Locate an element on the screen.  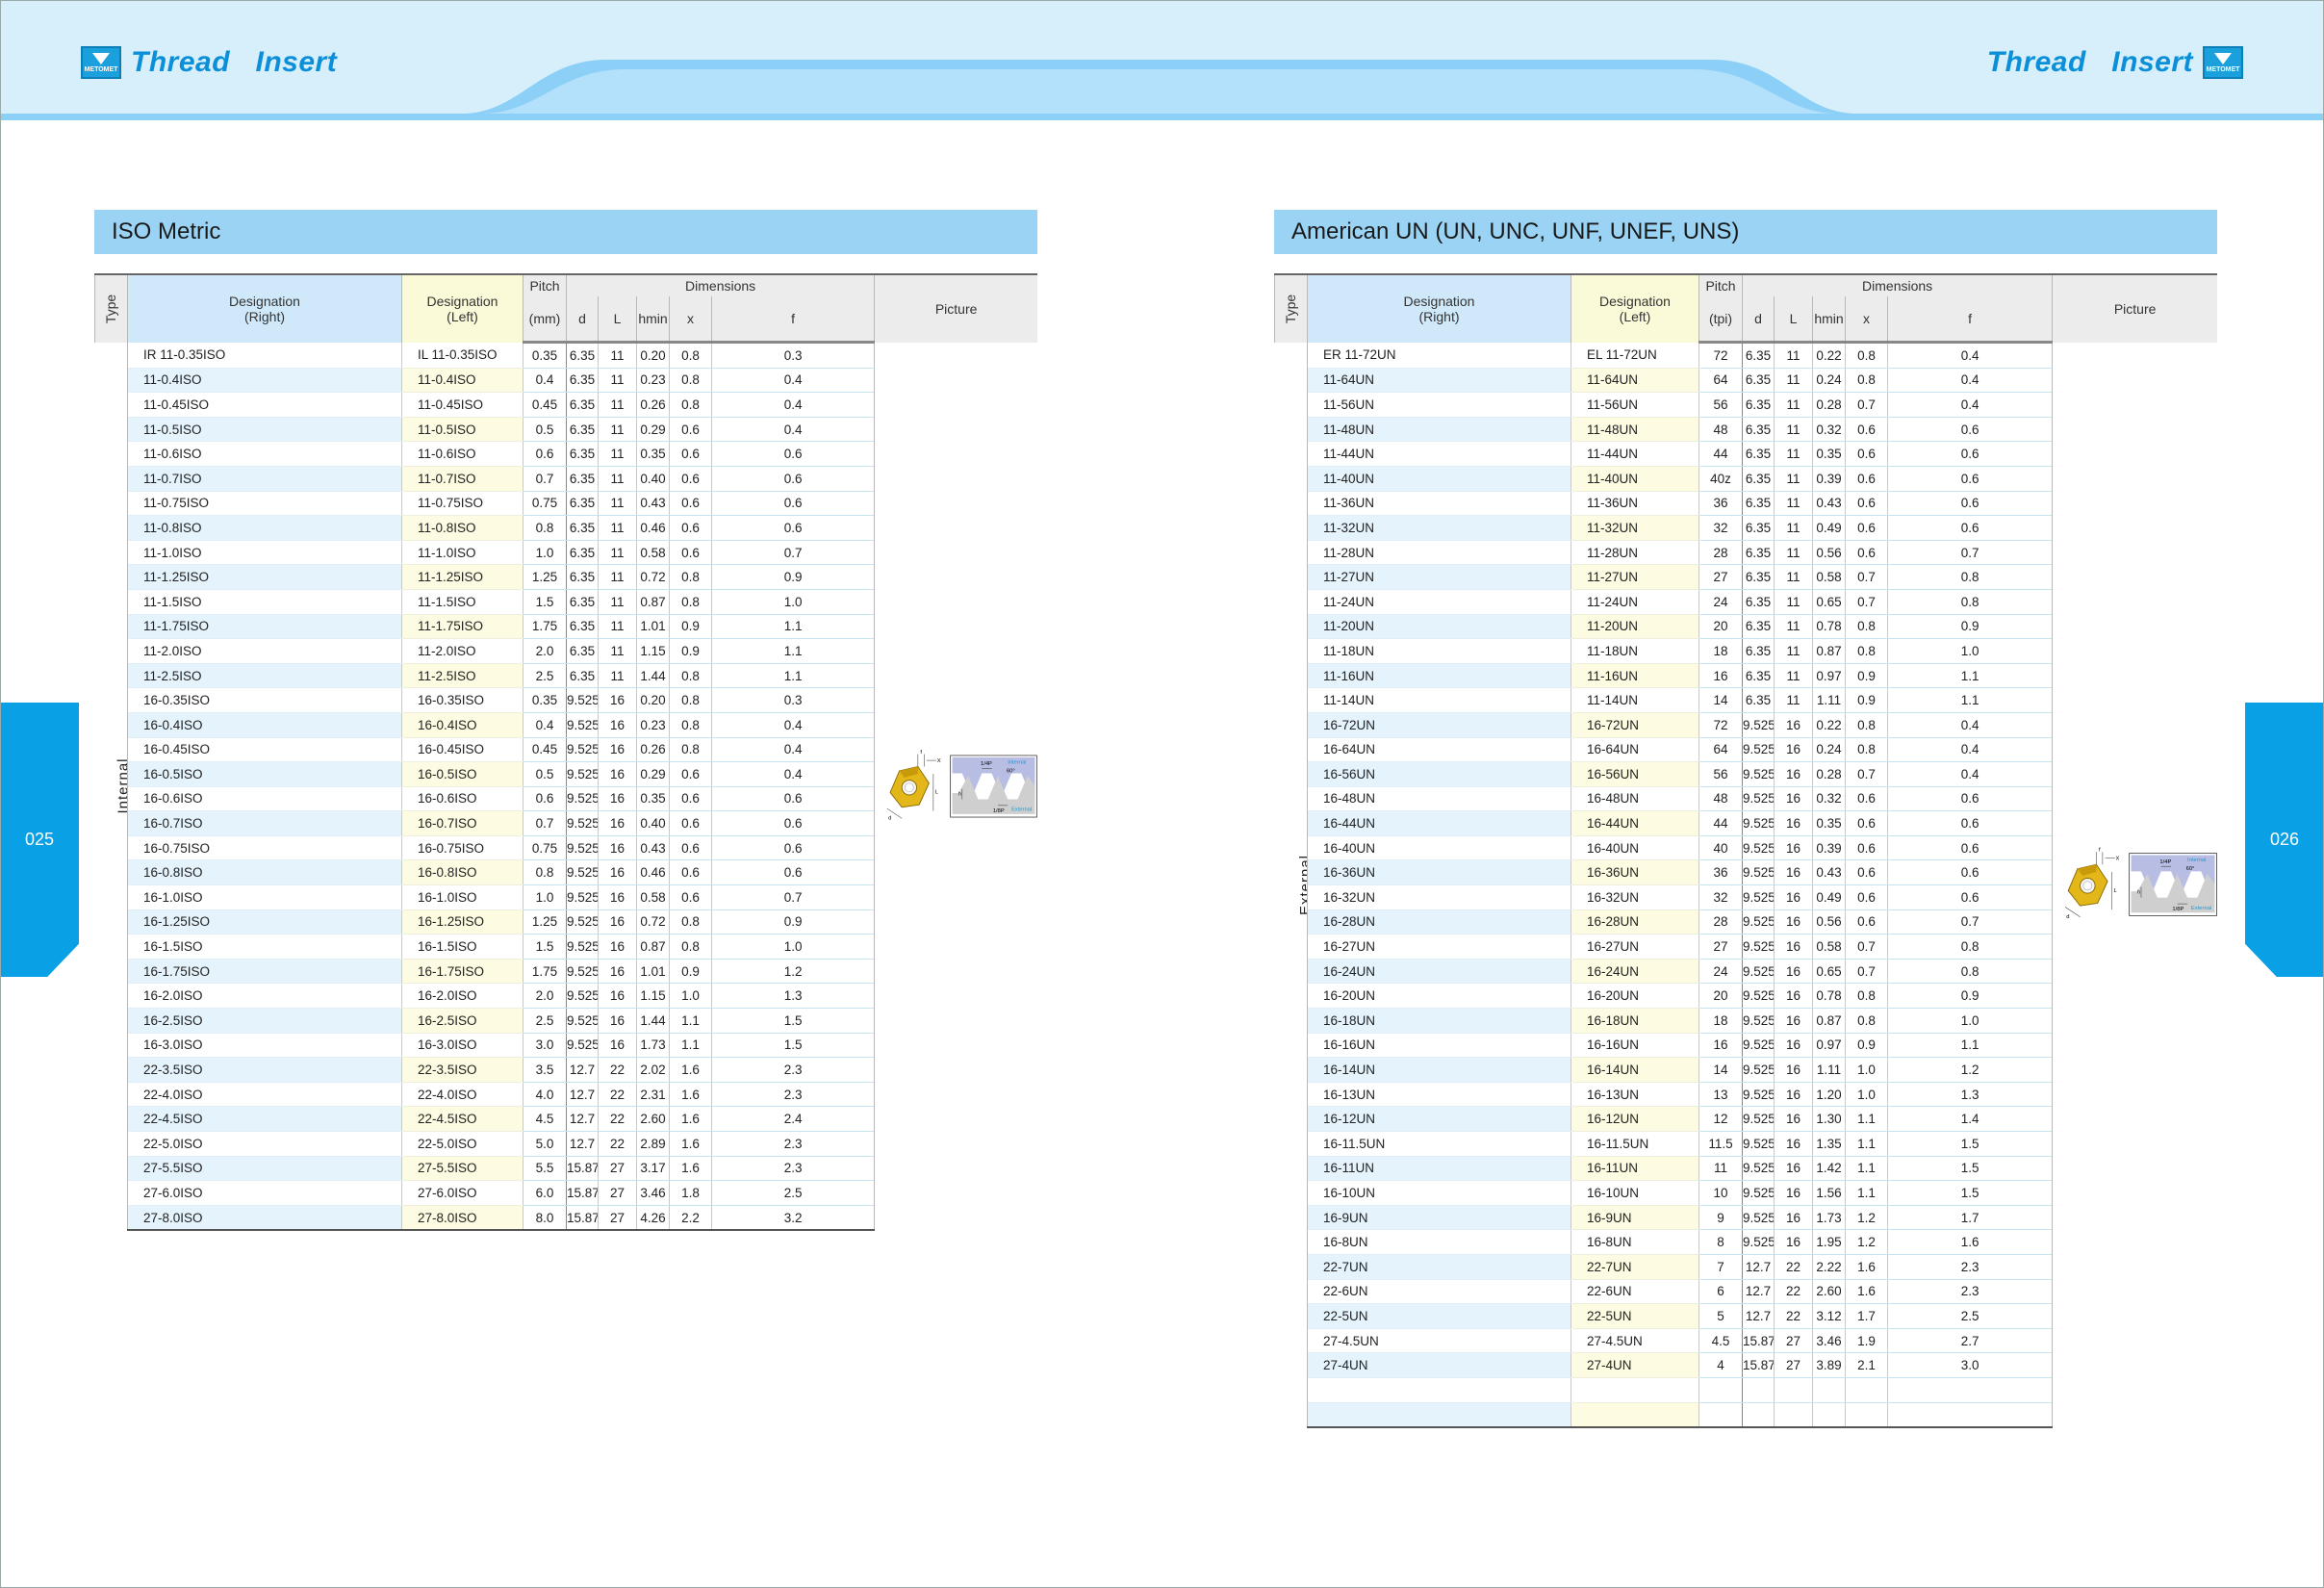
pitch-value: 44 is located at coordinates (1720, 454).